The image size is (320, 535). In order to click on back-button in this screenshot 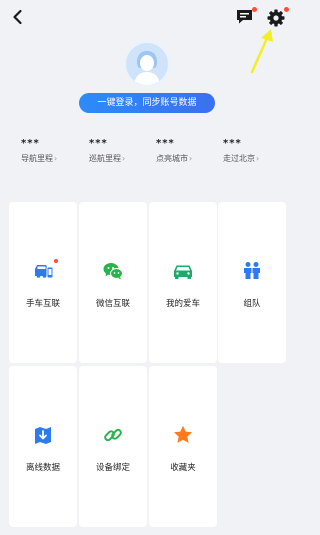, I will do `click(18, 17)`.